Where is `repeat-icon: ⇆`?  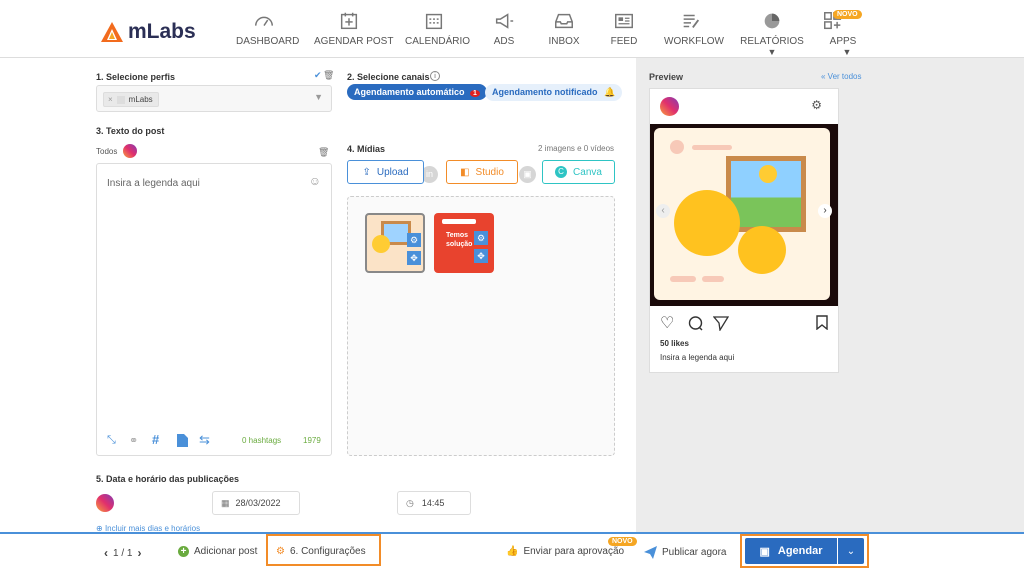
repeat-icon: ⇆ is located at coordinates (204, 440).